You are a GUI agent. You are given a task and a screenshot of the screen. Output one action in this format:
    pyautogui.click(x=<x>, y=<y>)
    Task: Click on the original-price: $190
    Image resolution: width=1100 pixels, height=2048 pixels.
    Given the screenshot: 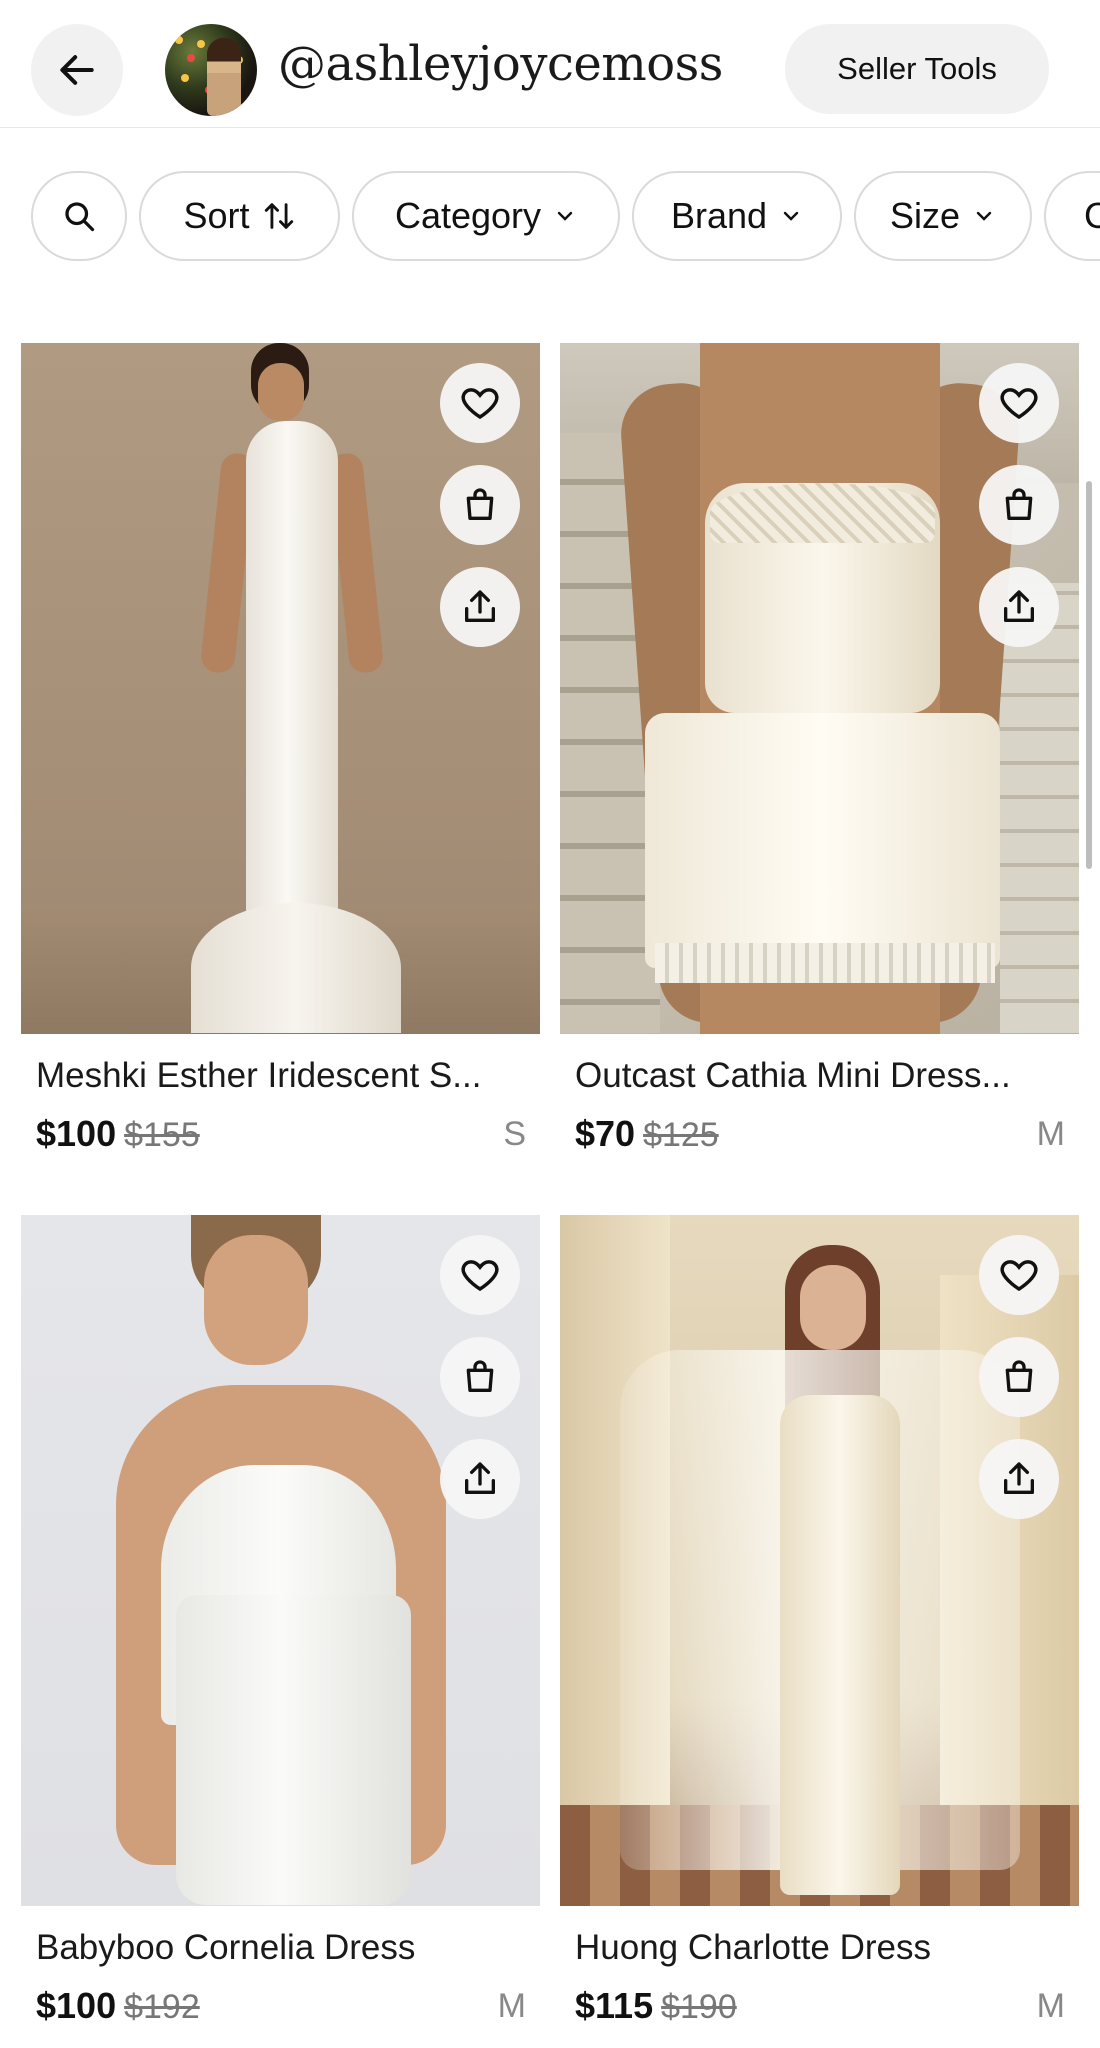 What is the action you would take?
    pyautogui.click(x=699, y=2007)
    